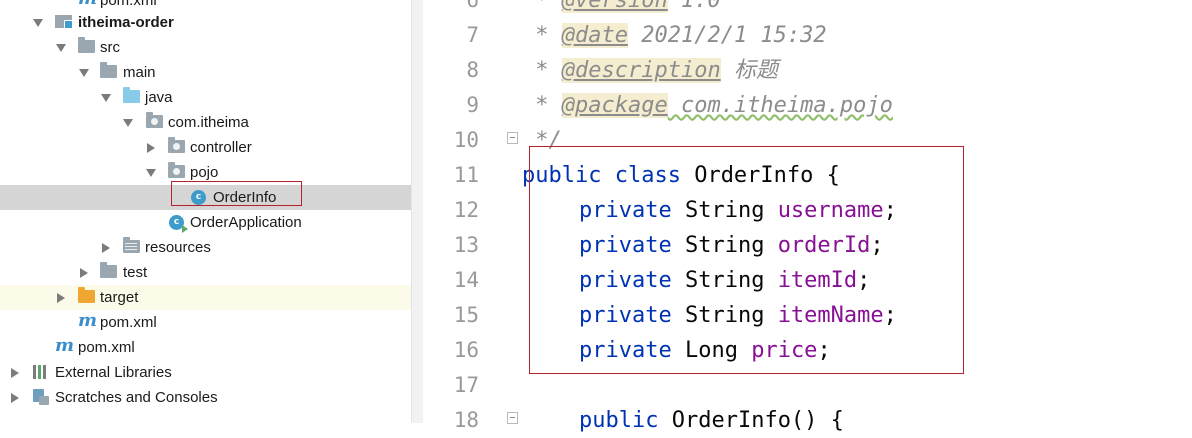  I want to click on line-number: 15, so click(466, 315).